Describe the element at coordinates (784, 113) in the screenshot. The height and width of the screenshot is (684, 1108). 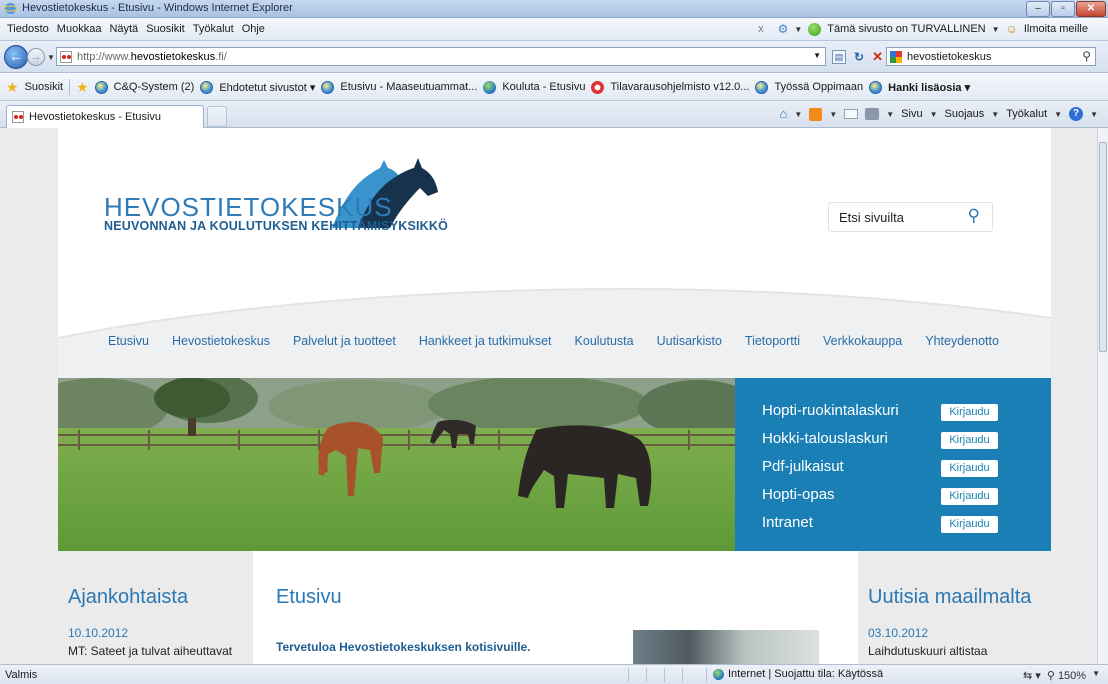
I see `home-icon: ⌂` at that location.